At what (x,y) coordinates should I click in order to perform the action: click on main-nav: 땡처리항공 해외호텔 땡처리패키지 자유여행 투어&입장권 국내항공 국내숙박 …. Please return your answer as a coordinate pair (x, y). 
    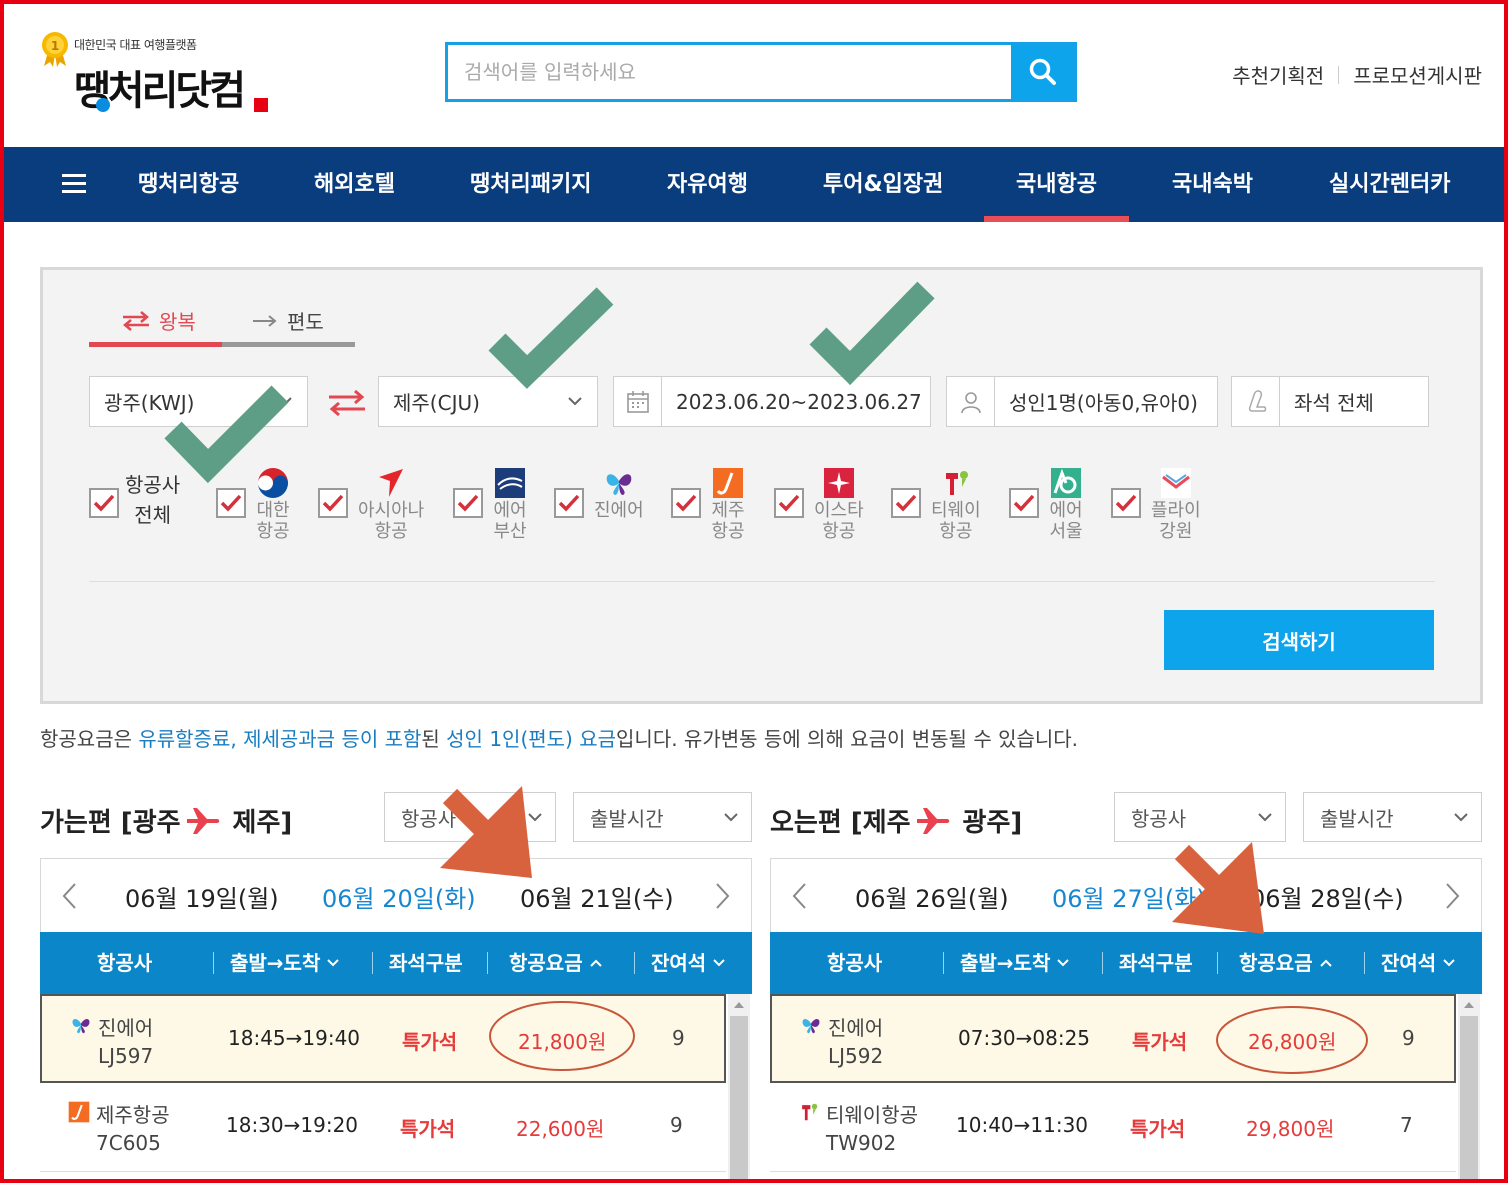
    Looking at the image, I should click on (754, 184).